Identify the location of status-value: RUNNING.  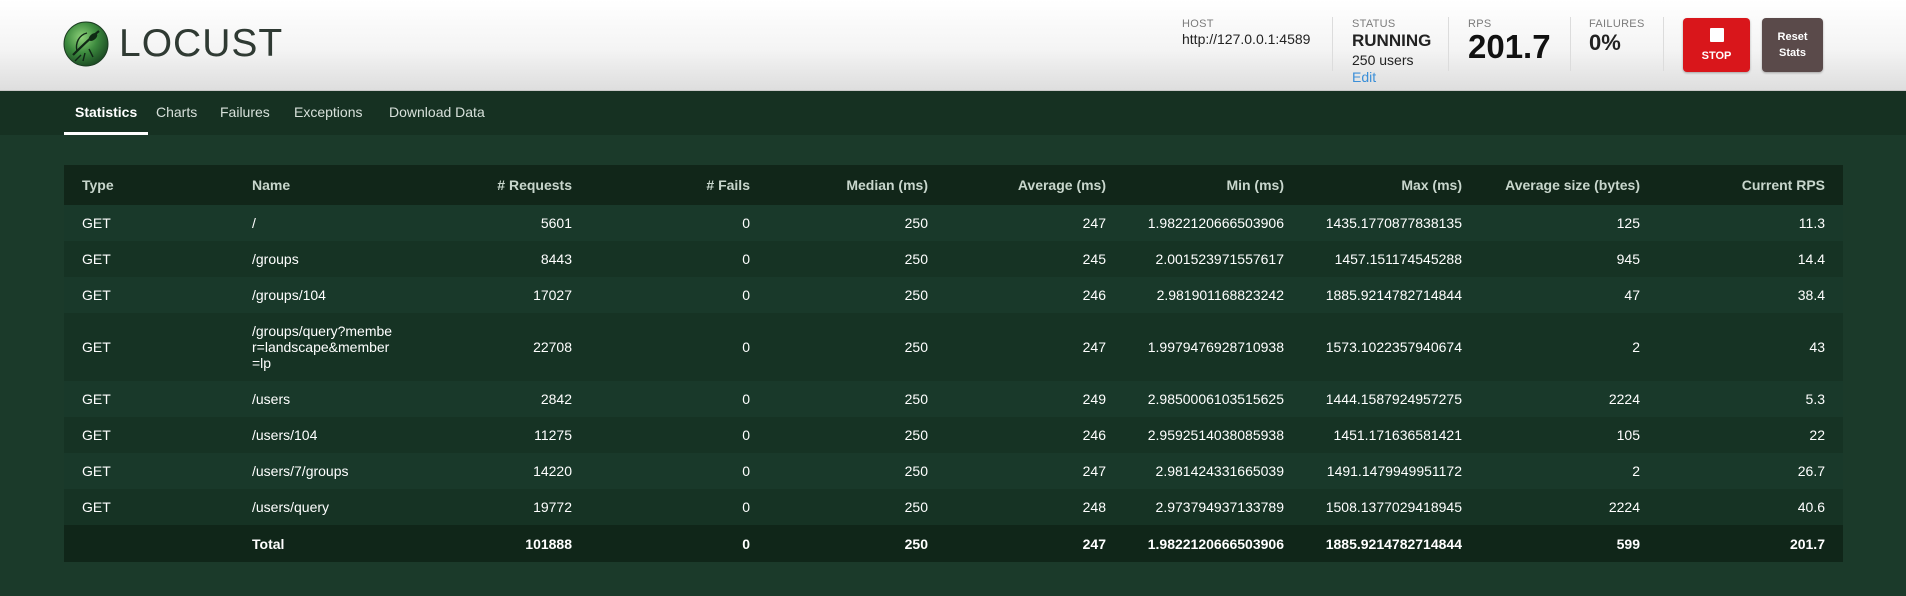
(1392, 40).